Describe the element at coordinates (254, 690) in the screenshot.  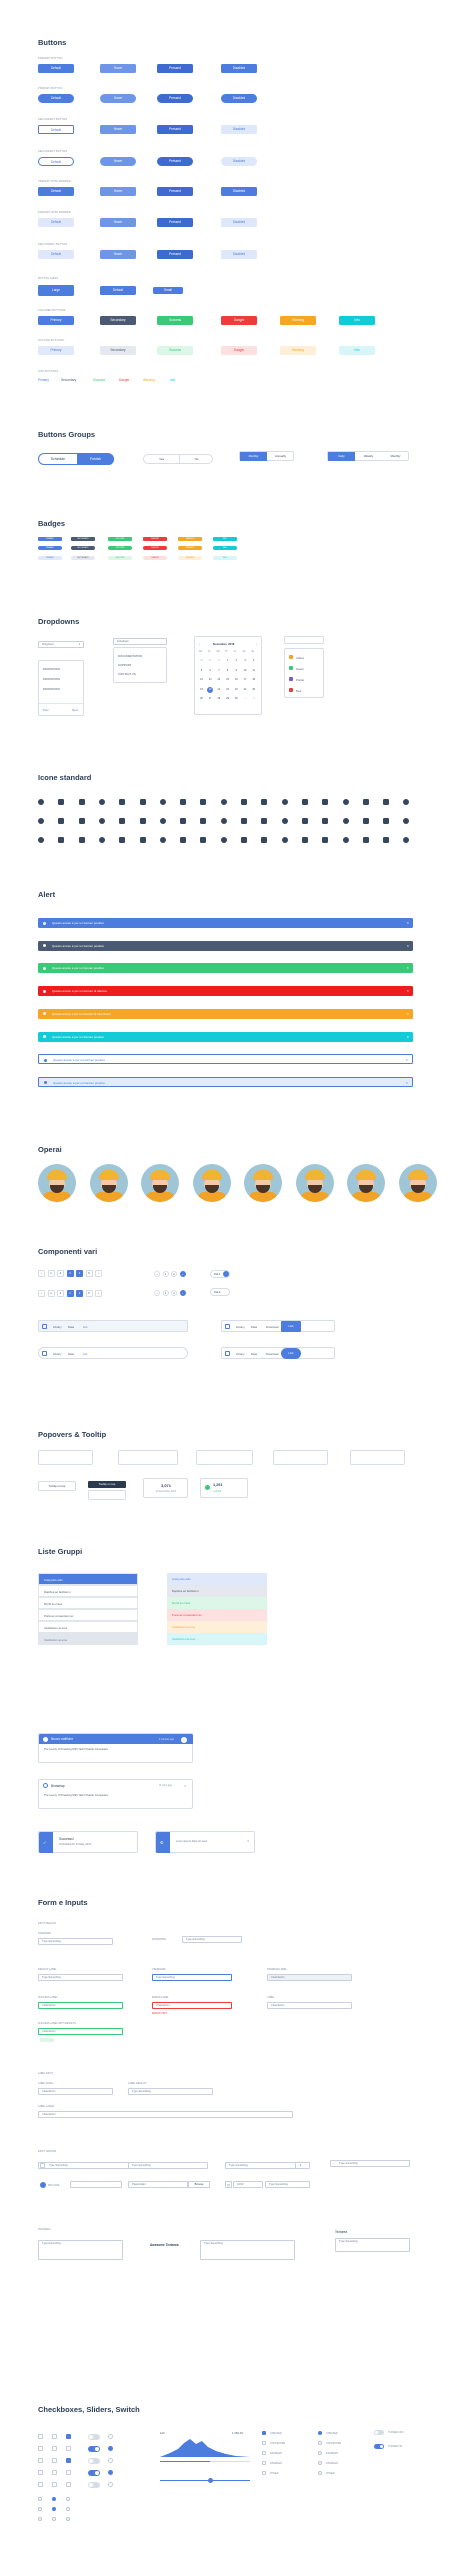
I see `calendar-day: 25` at that location.